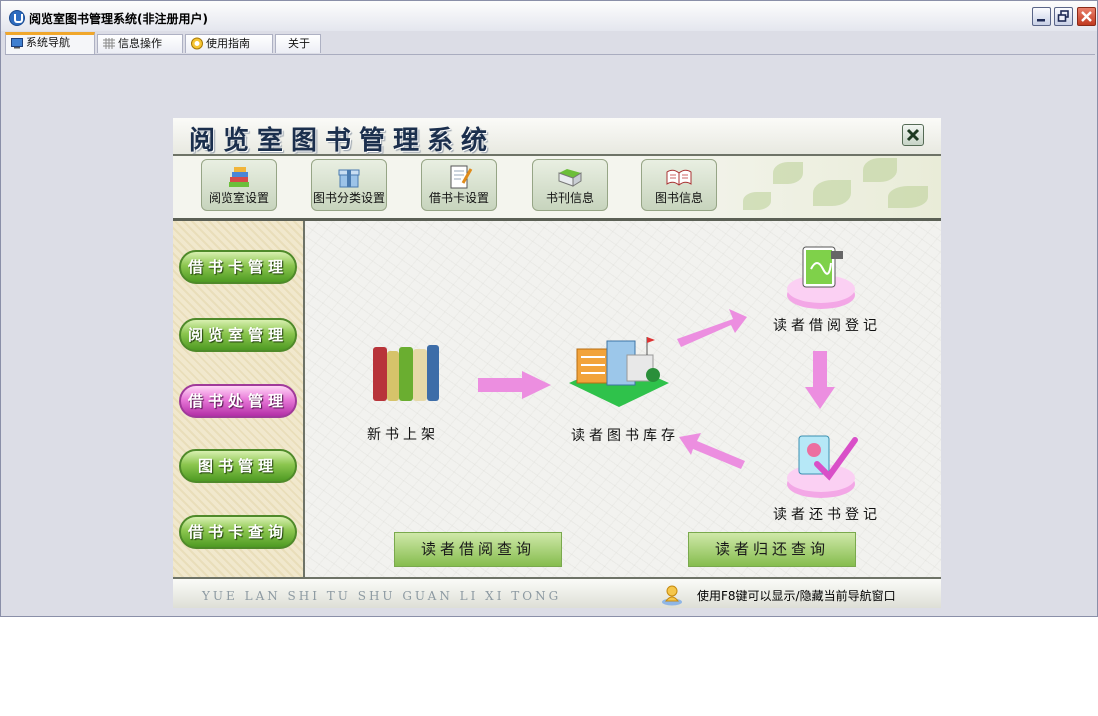  What do you see at coordinates (821, 277) in the screenshot?
I see `borrow-register-icon` at bounding box center [821, 277].